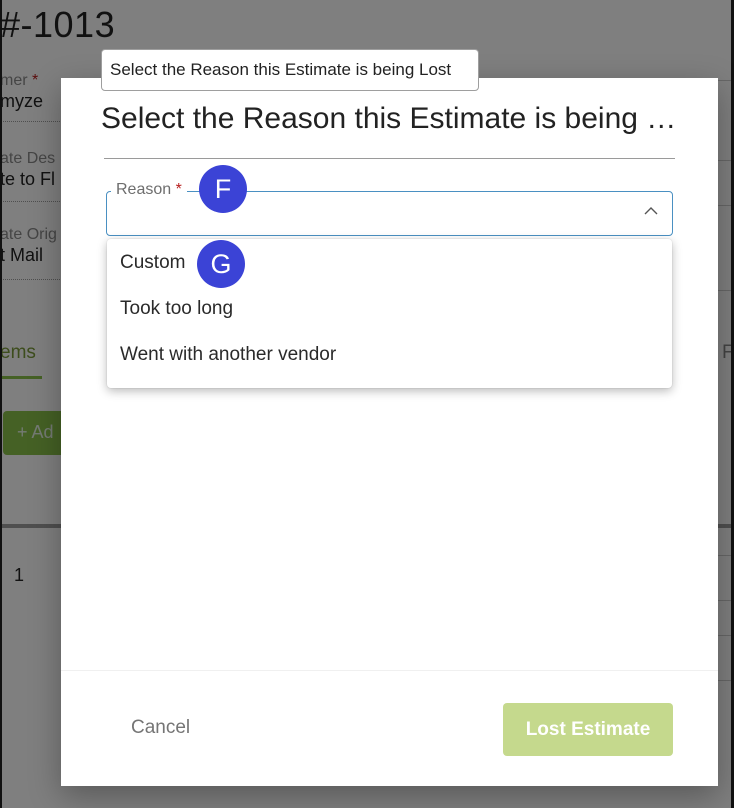 The width and height of the screenshot is (734, 808). Describe the element at coordinates (221, 264) in the screenshot. I see `marker-g: G` at that location.